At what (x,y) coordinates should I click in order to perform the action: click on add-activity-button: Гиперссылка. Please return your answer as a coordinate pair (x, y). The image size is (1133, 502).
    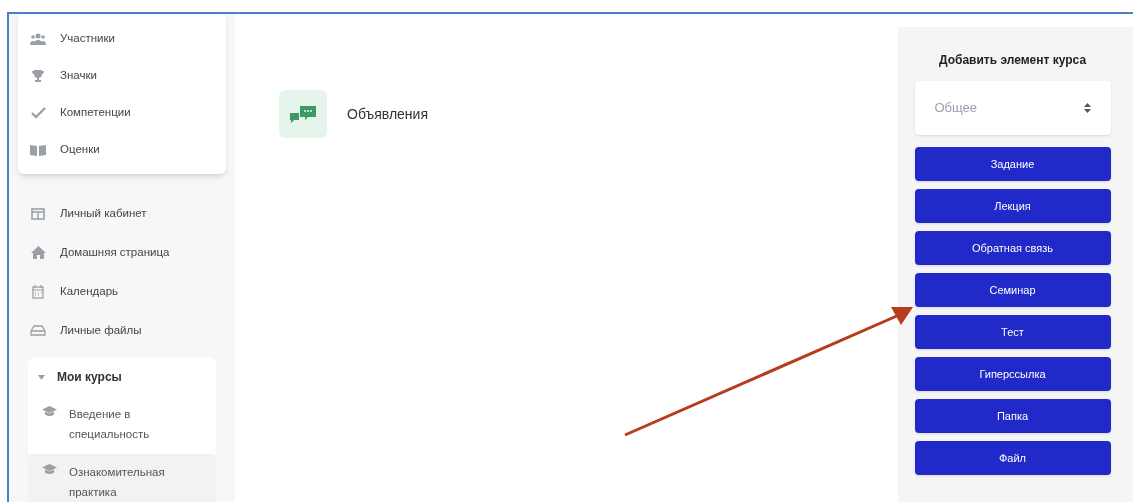
    Looking at the image, I should click on (1012, 374).